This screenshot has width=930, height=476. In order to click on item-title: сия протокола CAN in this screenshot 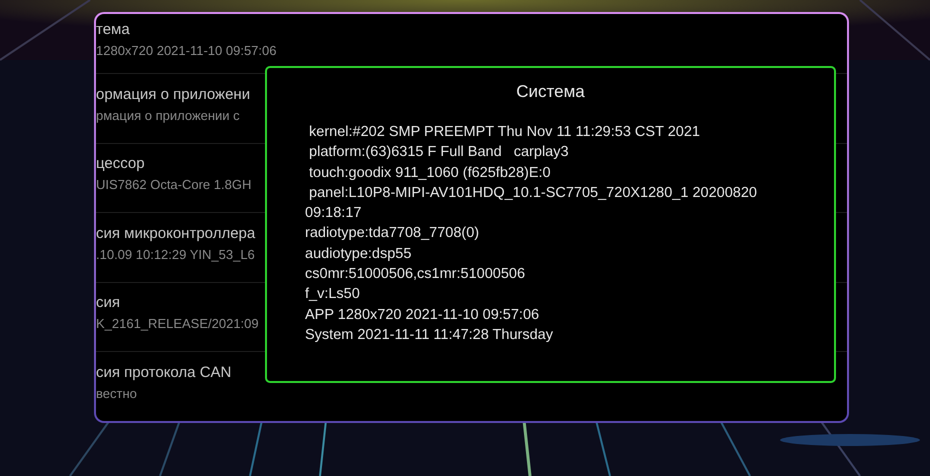, I will do `click(164, 372)`.